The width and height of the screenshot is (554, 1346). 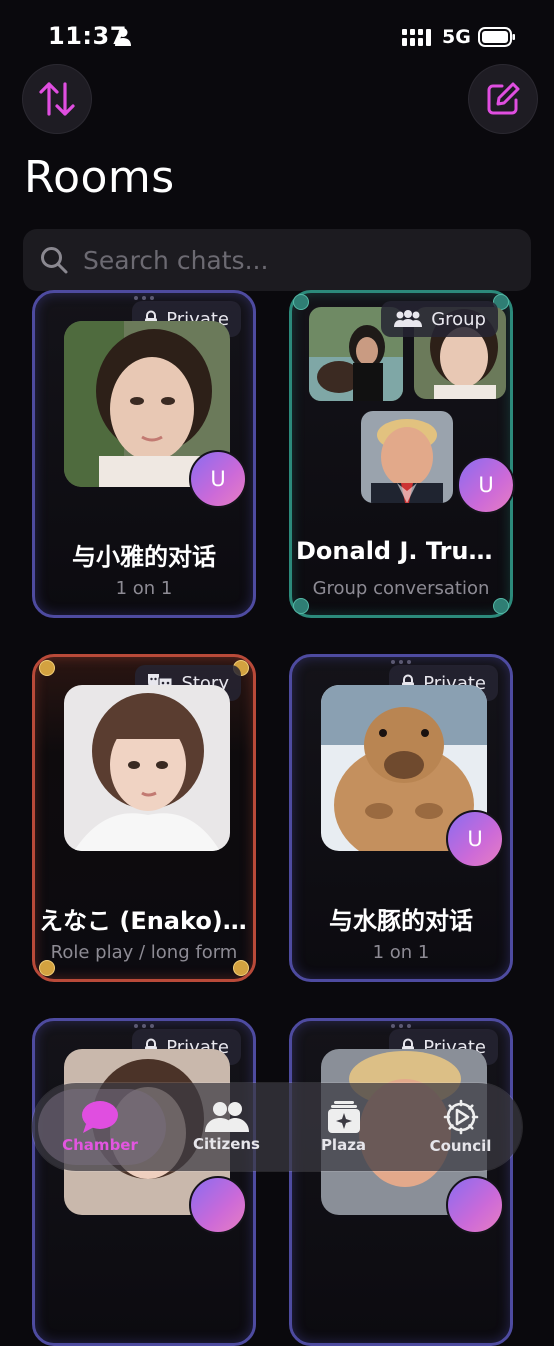 I want to click on sort-button, so click(x=57, y=99).